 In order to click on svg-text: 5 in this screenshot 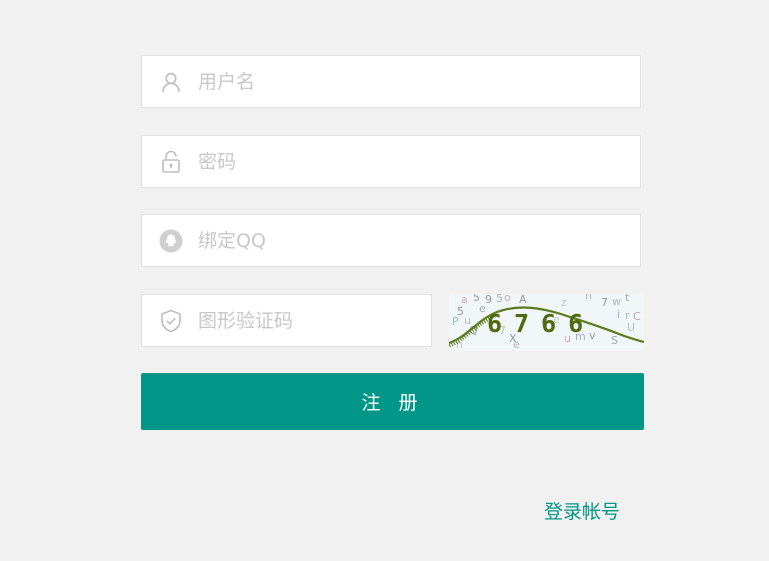, I will do `click(499, 299)`.